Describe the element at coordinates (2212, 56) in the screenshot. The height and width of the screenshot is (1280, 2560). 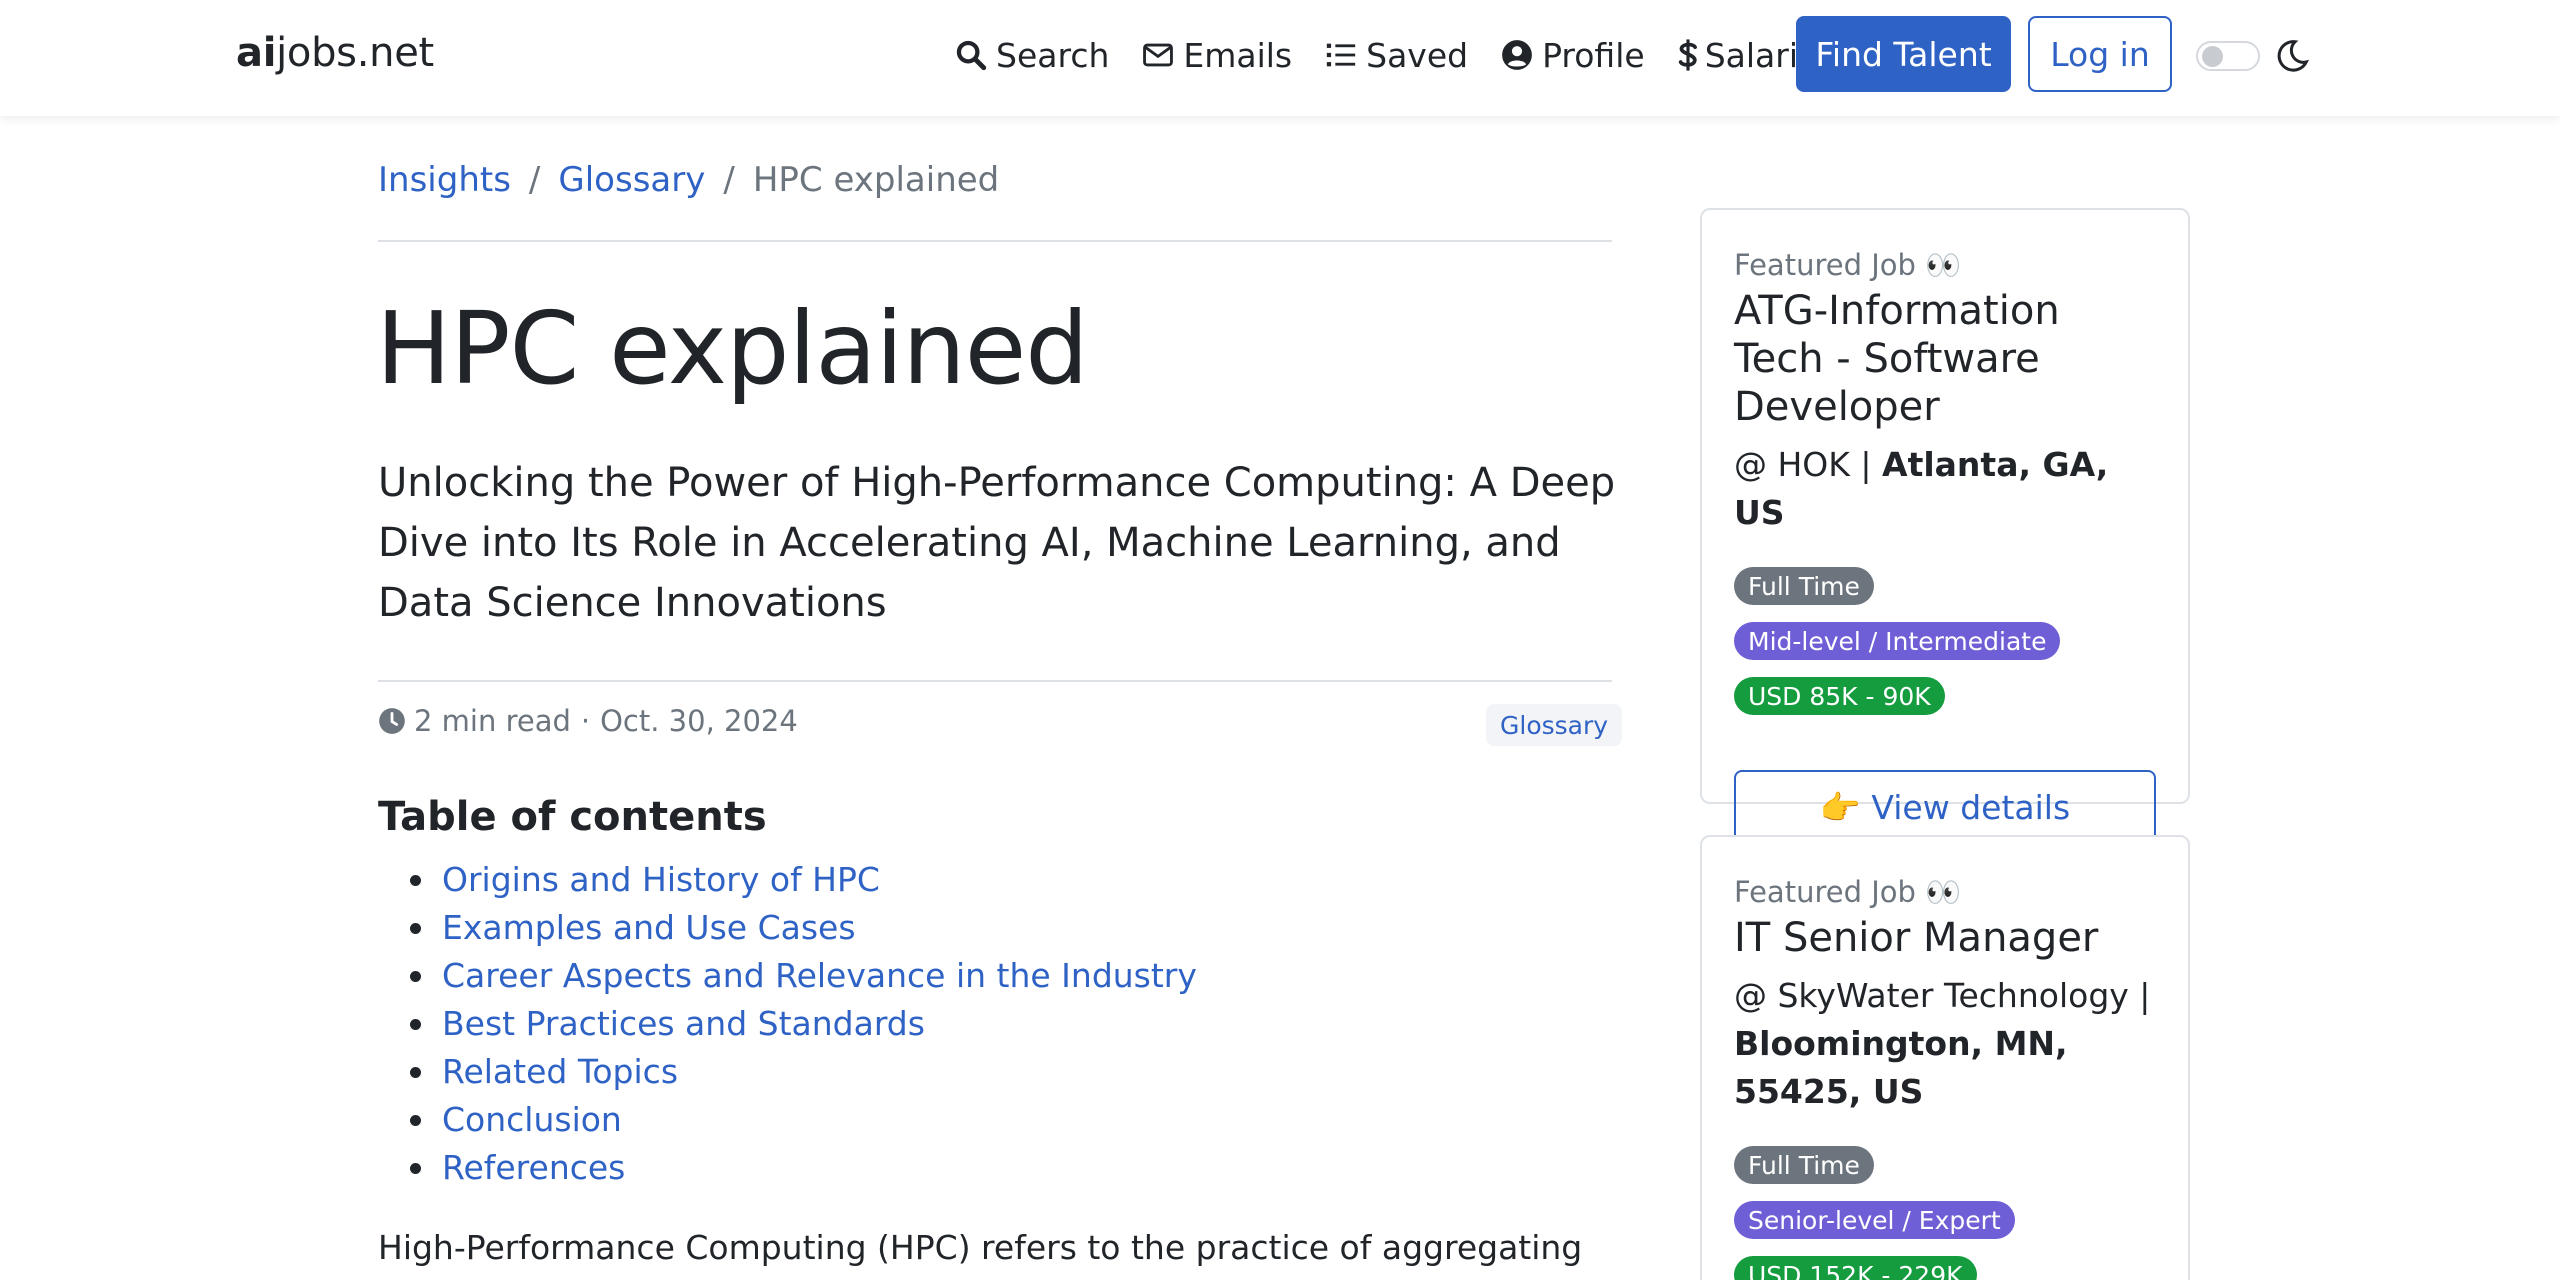
I see `toggle-knob` at that location.